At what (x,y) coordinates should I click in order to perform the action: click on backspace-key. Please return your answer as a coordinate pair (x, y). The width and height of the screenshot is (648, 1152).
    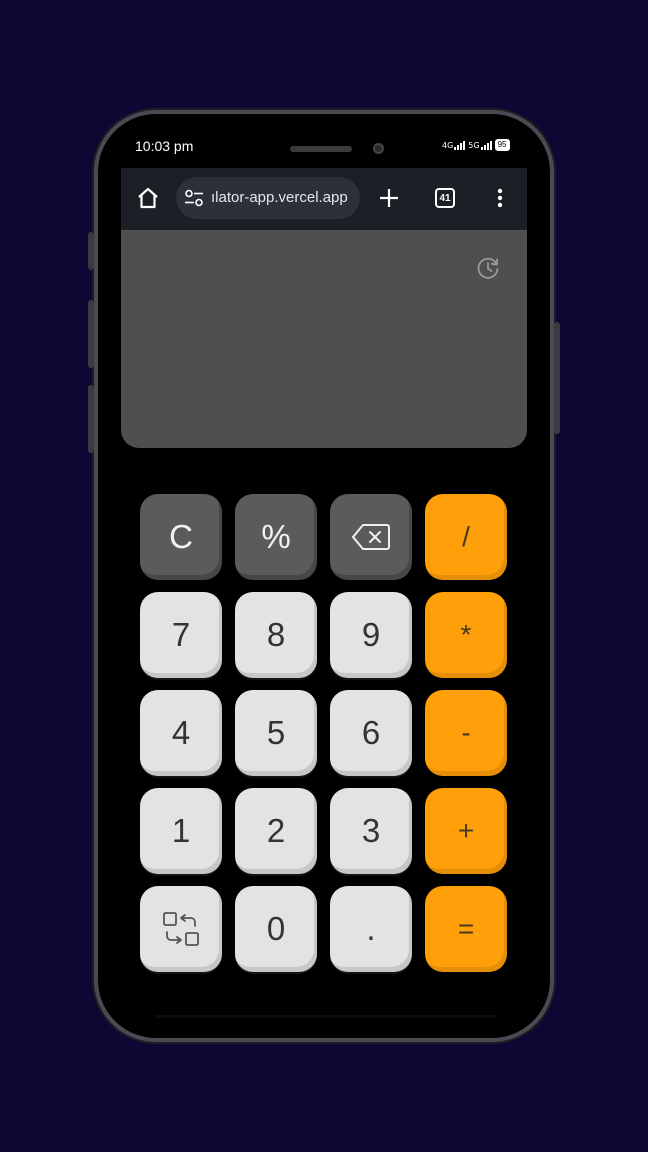
    Looking at the image, I should click on (371, 537).